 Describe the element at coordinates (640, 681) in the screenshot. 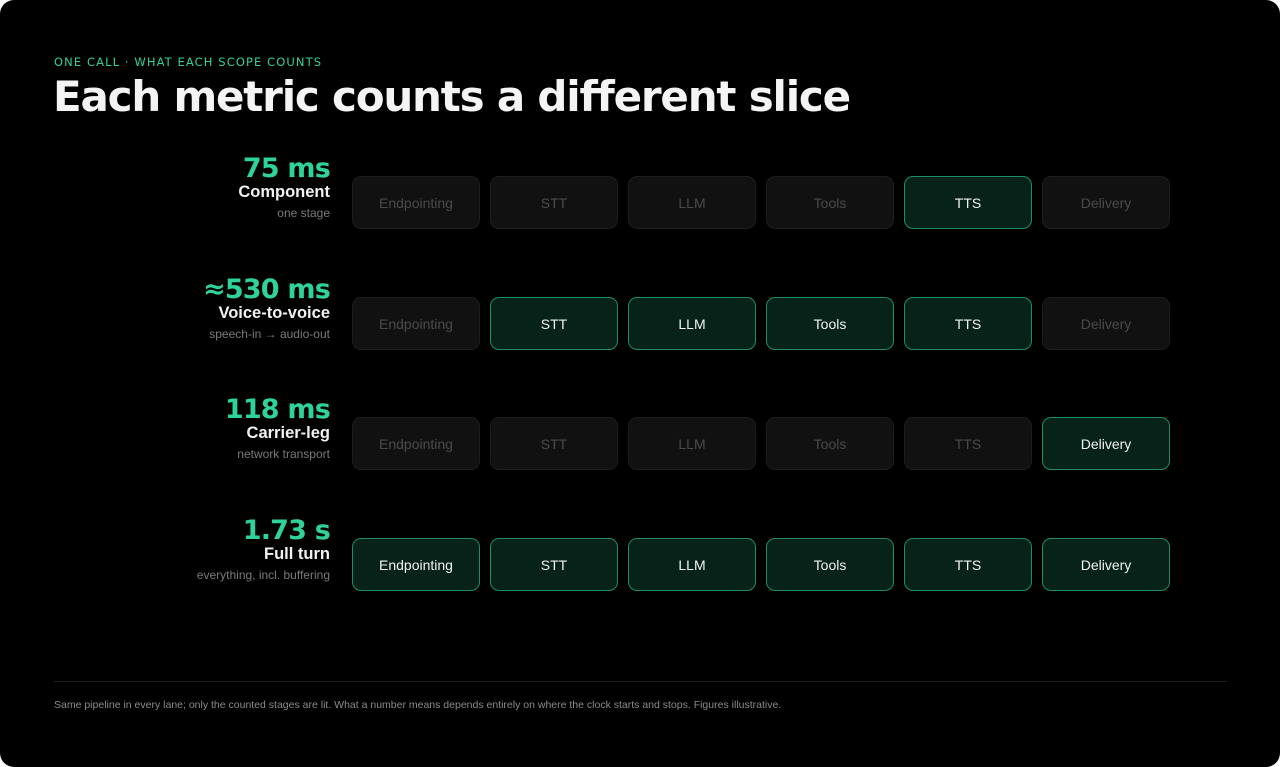

I see `footer-divider` at that location.